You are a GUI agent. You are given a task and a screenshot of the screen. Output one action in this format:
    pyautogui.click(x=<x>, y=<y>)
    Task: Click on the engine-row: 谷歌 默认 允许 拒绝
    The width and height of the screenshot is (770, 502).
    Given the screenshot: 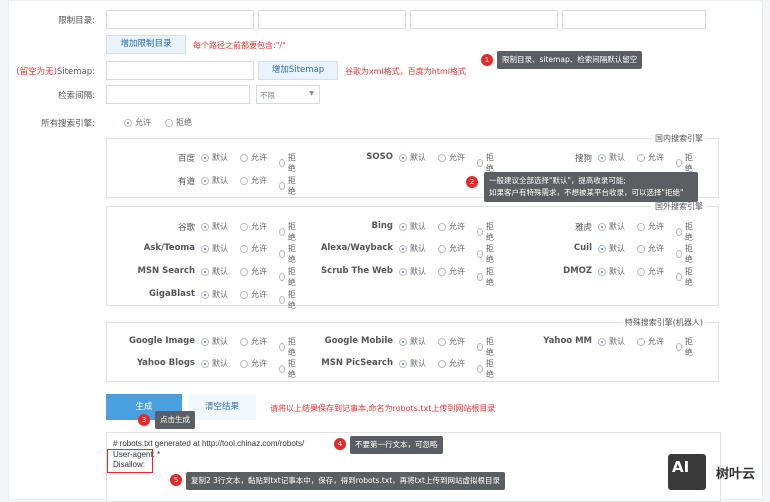 What is the action you would take?
    pyautogui.click(x=199, y=231)
    